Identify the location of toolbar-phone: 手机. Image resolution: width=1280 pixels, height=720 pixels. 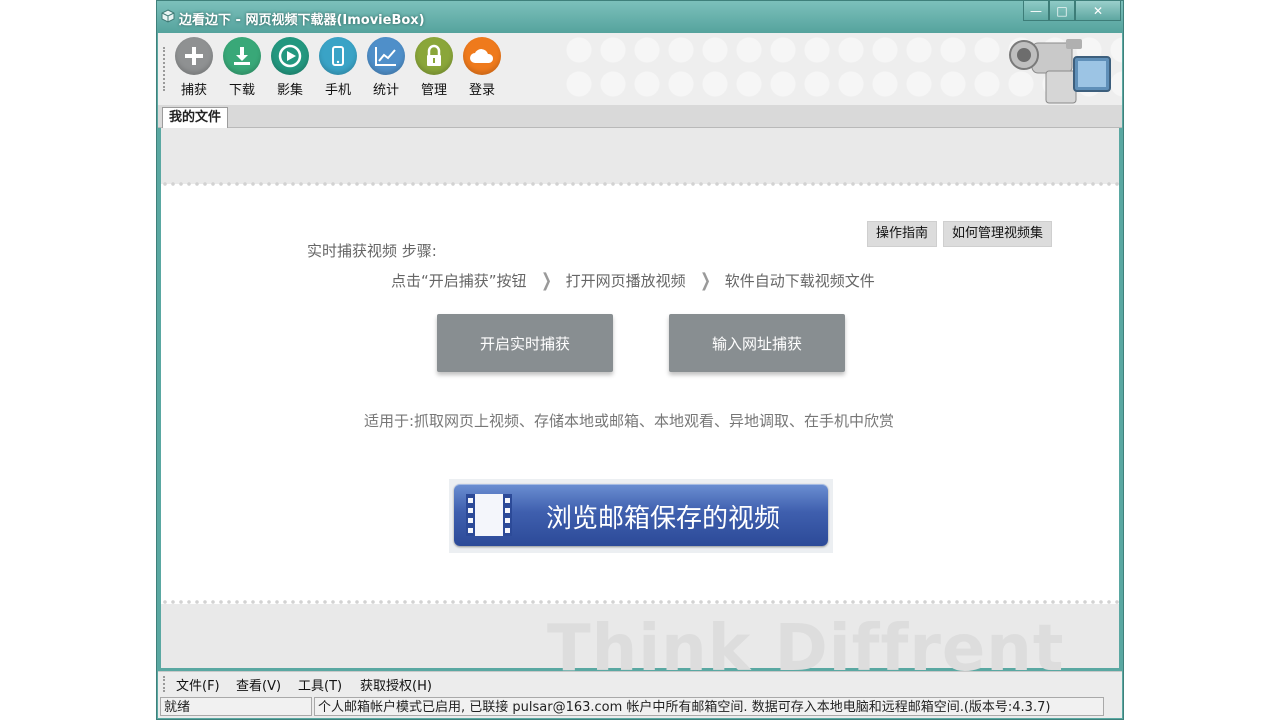
(338, 67).